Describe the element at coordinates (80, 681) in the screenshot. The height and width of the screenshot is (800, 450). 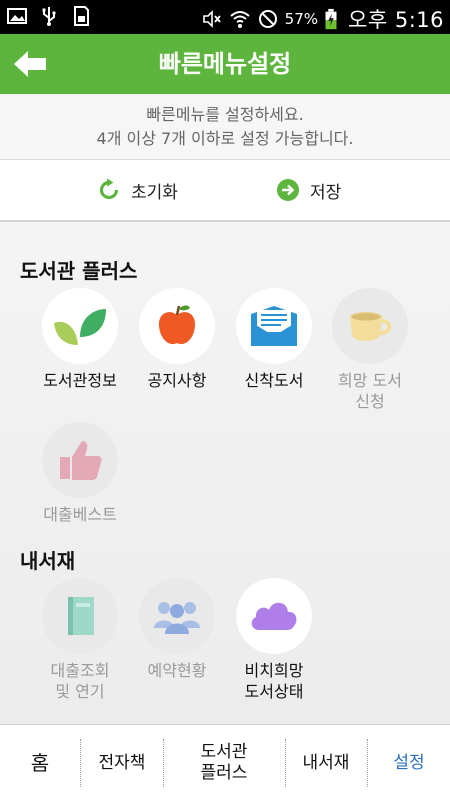
I see `tile-label: 대출조회 및 연기` at that location.